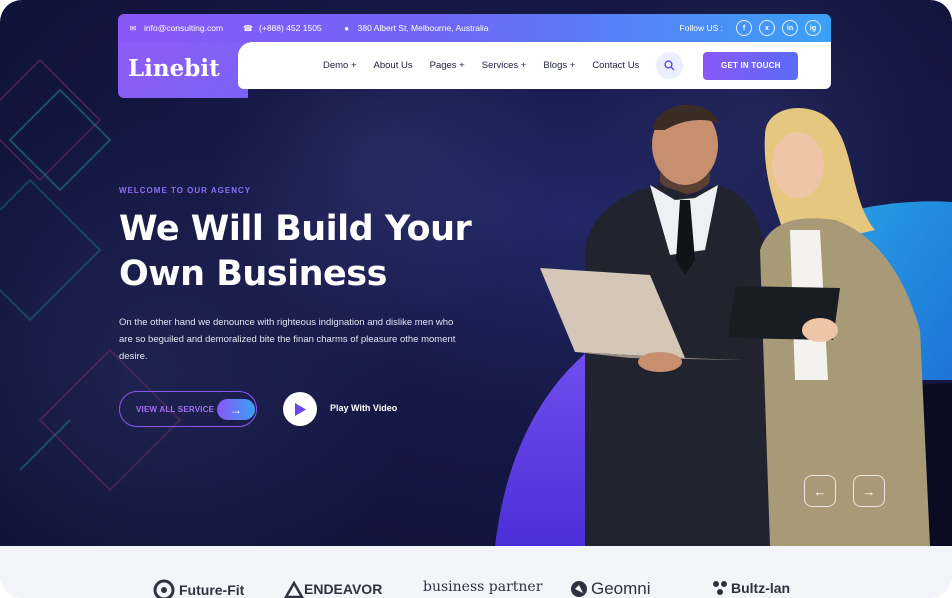 The height and width of the screenshot is (598, 952). What do you see at coordinates (720, 588) in the screenshot?
I see `bultz-lan-mark-icon` at bounding box center [720, 588].